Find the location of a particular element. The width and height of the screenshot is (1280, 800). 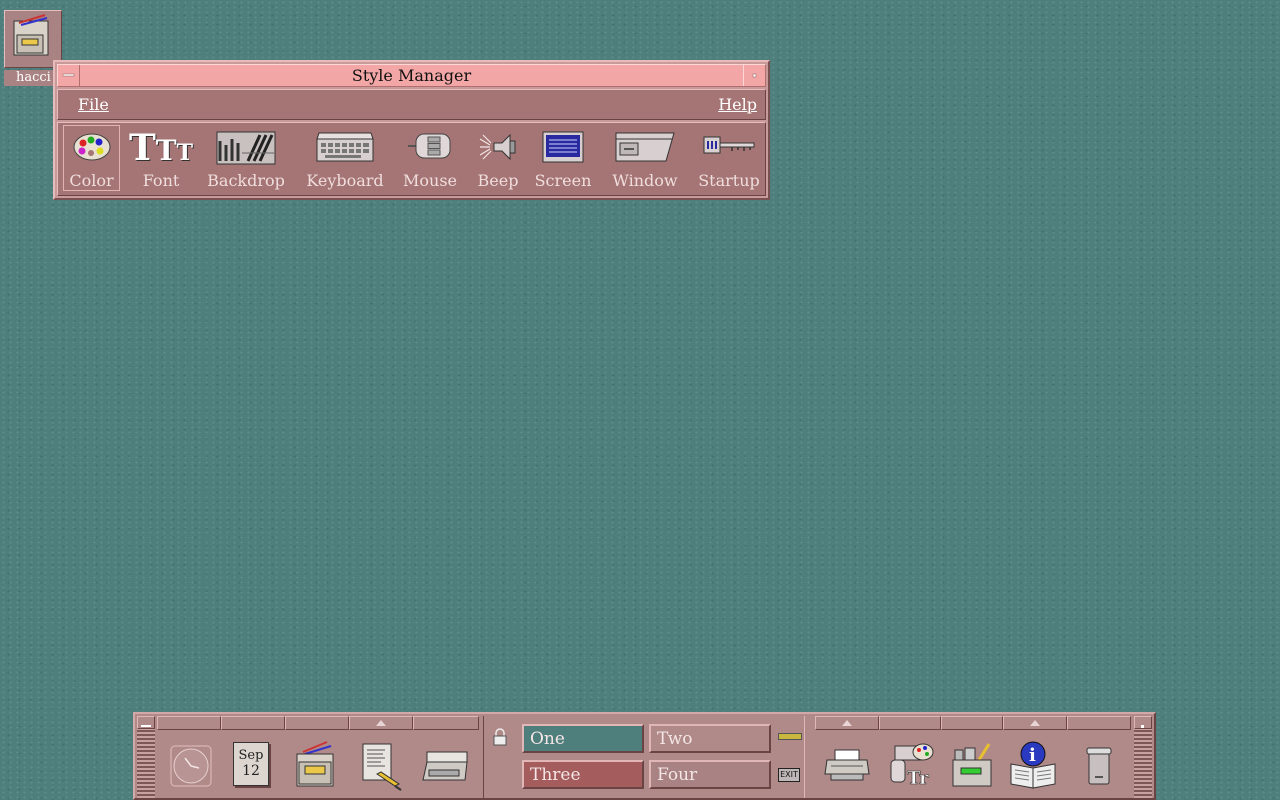

calendar-icon: Sep 12 is located at coordinates (252, 766).